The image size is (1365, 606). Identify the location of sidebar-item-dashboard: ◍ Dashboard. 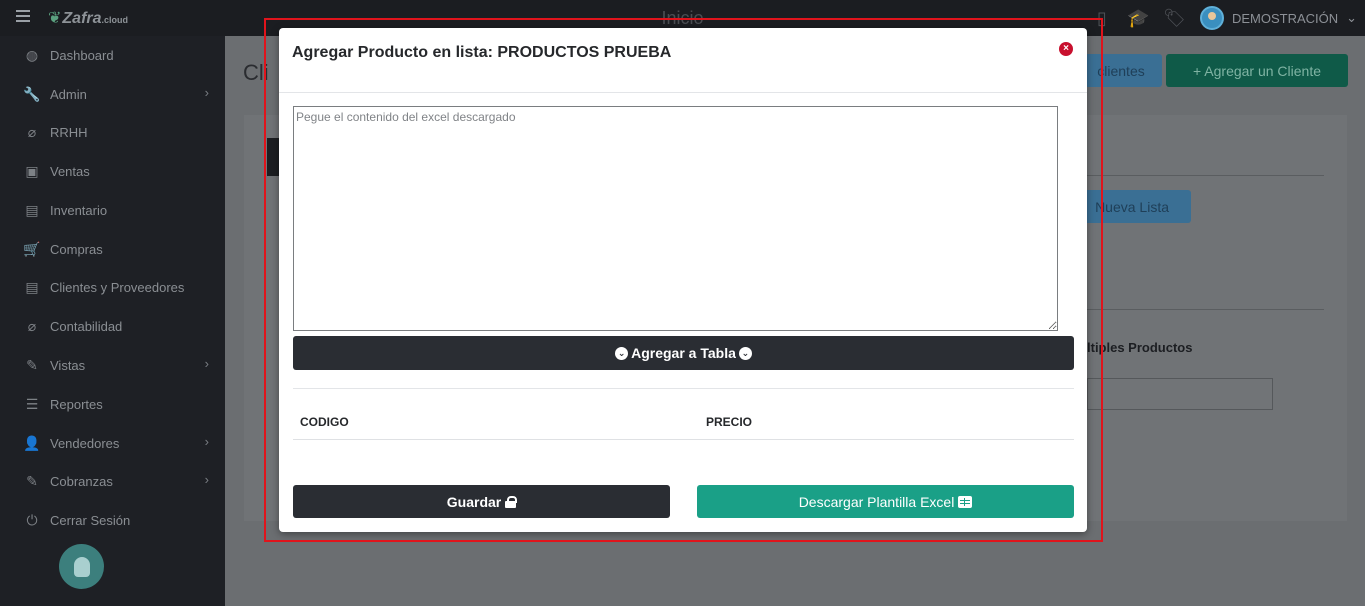
(119, 55).